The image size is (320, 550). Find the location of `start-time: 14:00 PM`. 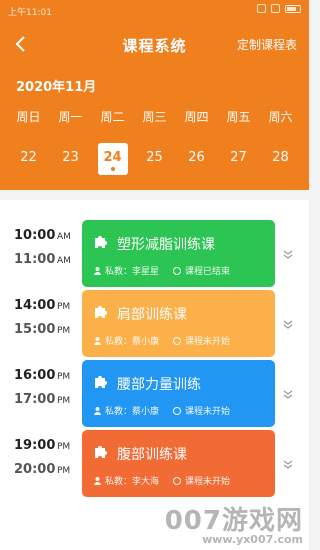

start-time: 14:00 PM is located at coordinates (42, 305).